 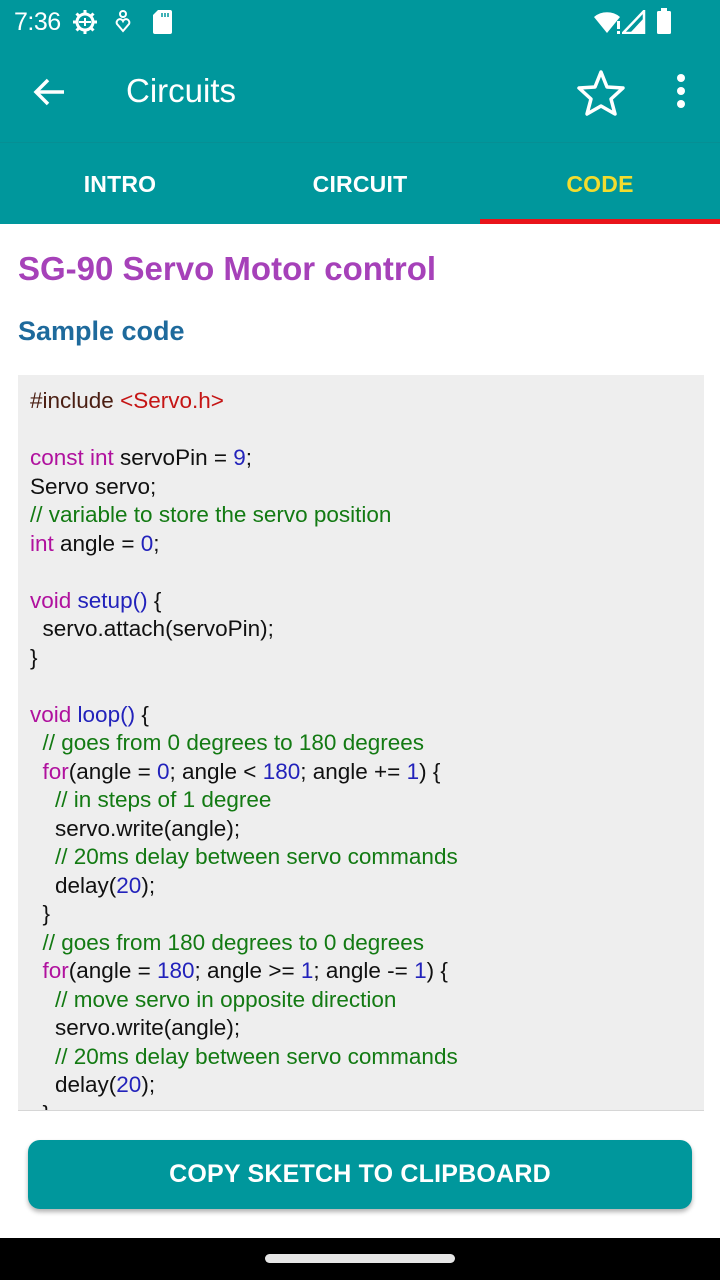 What do you see at coordinates (226, 999) in the screenshot?
I see `code-token: // move servo in opposite direction` at bounding box center [226, 999].